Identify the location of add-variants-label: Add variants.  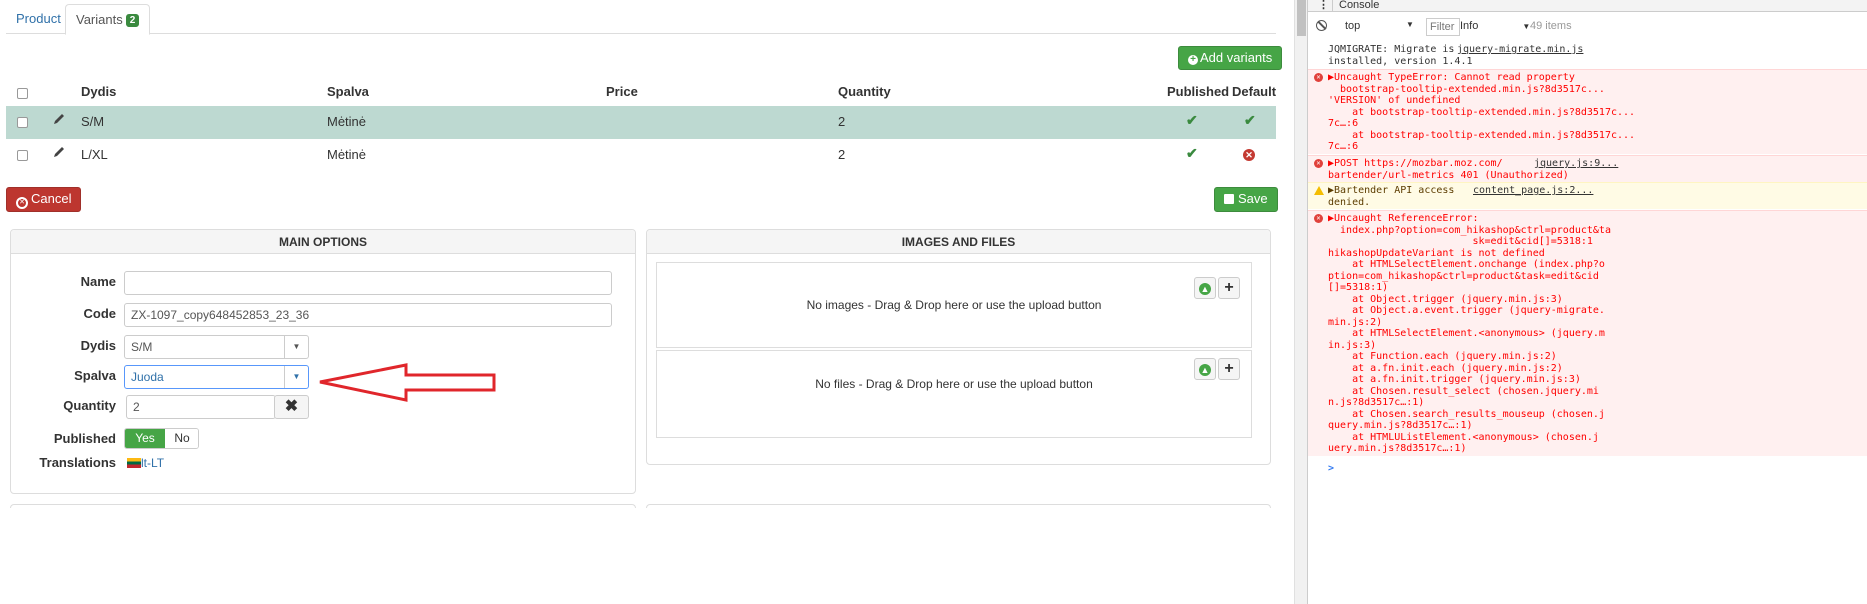
(1236, 57).